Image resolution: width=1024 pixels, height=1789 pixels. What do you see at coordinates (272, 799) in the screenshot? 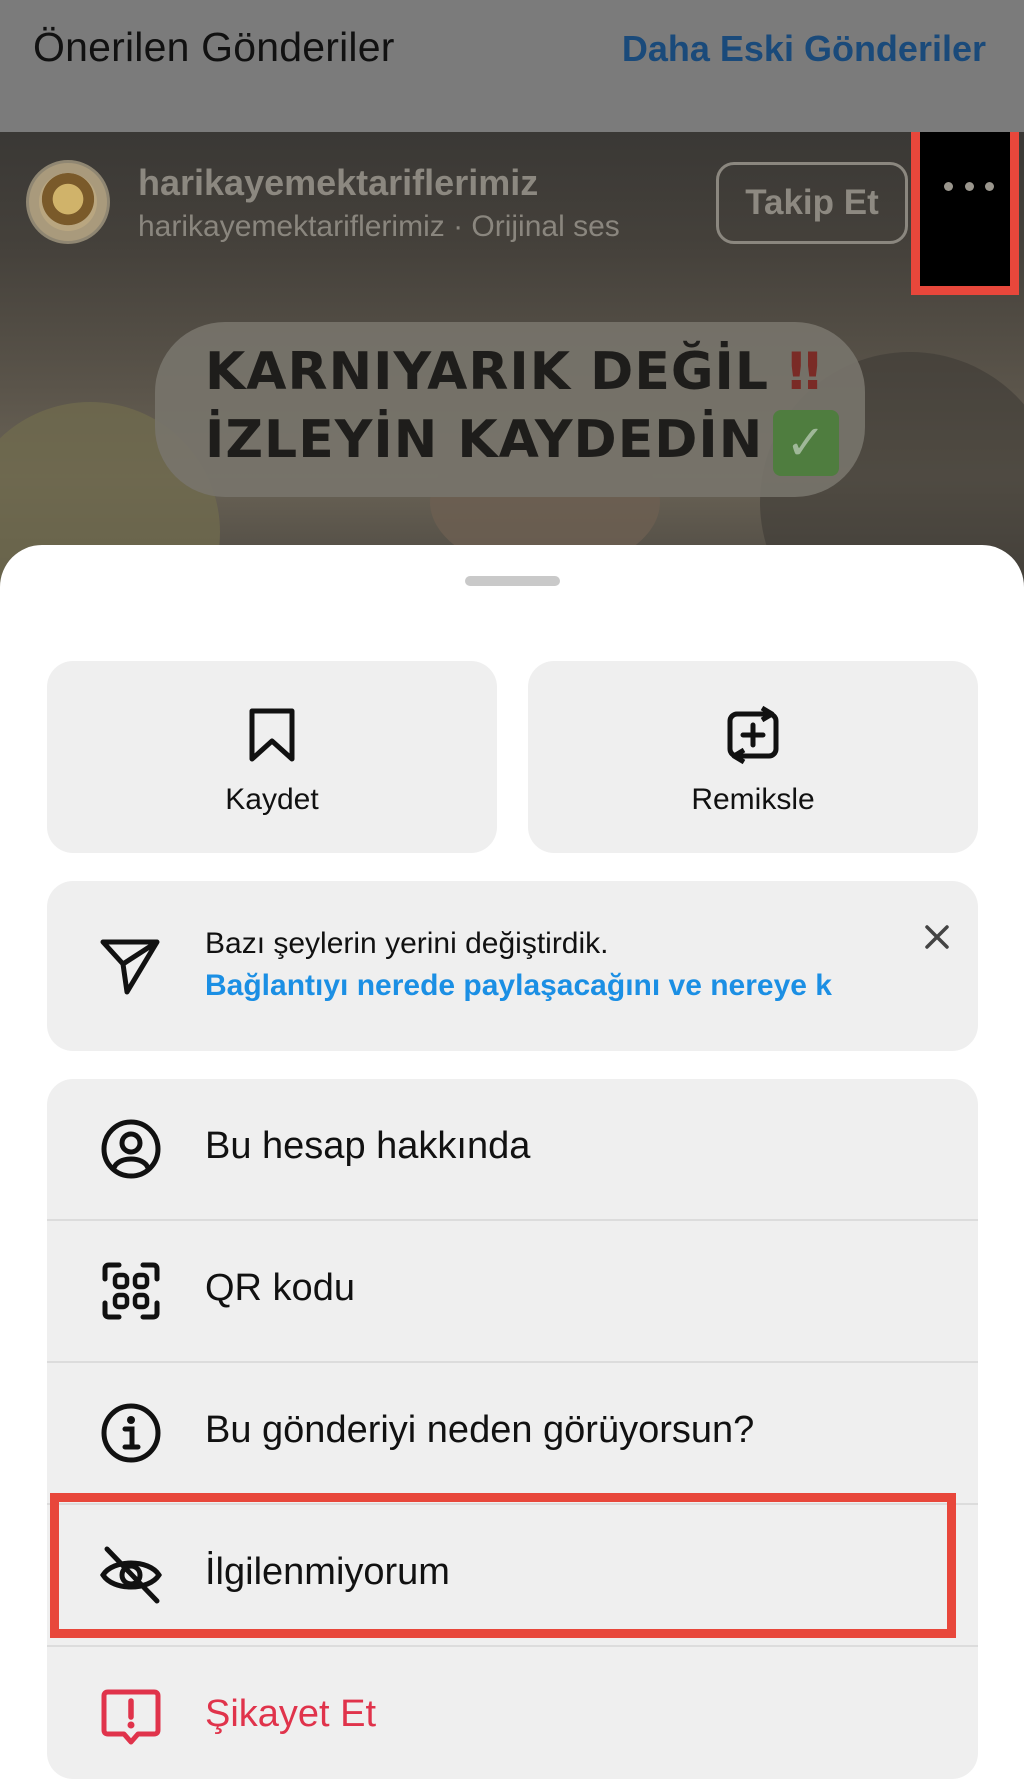
I see `save-label: Kaydet` at bounding box center [272, 799].